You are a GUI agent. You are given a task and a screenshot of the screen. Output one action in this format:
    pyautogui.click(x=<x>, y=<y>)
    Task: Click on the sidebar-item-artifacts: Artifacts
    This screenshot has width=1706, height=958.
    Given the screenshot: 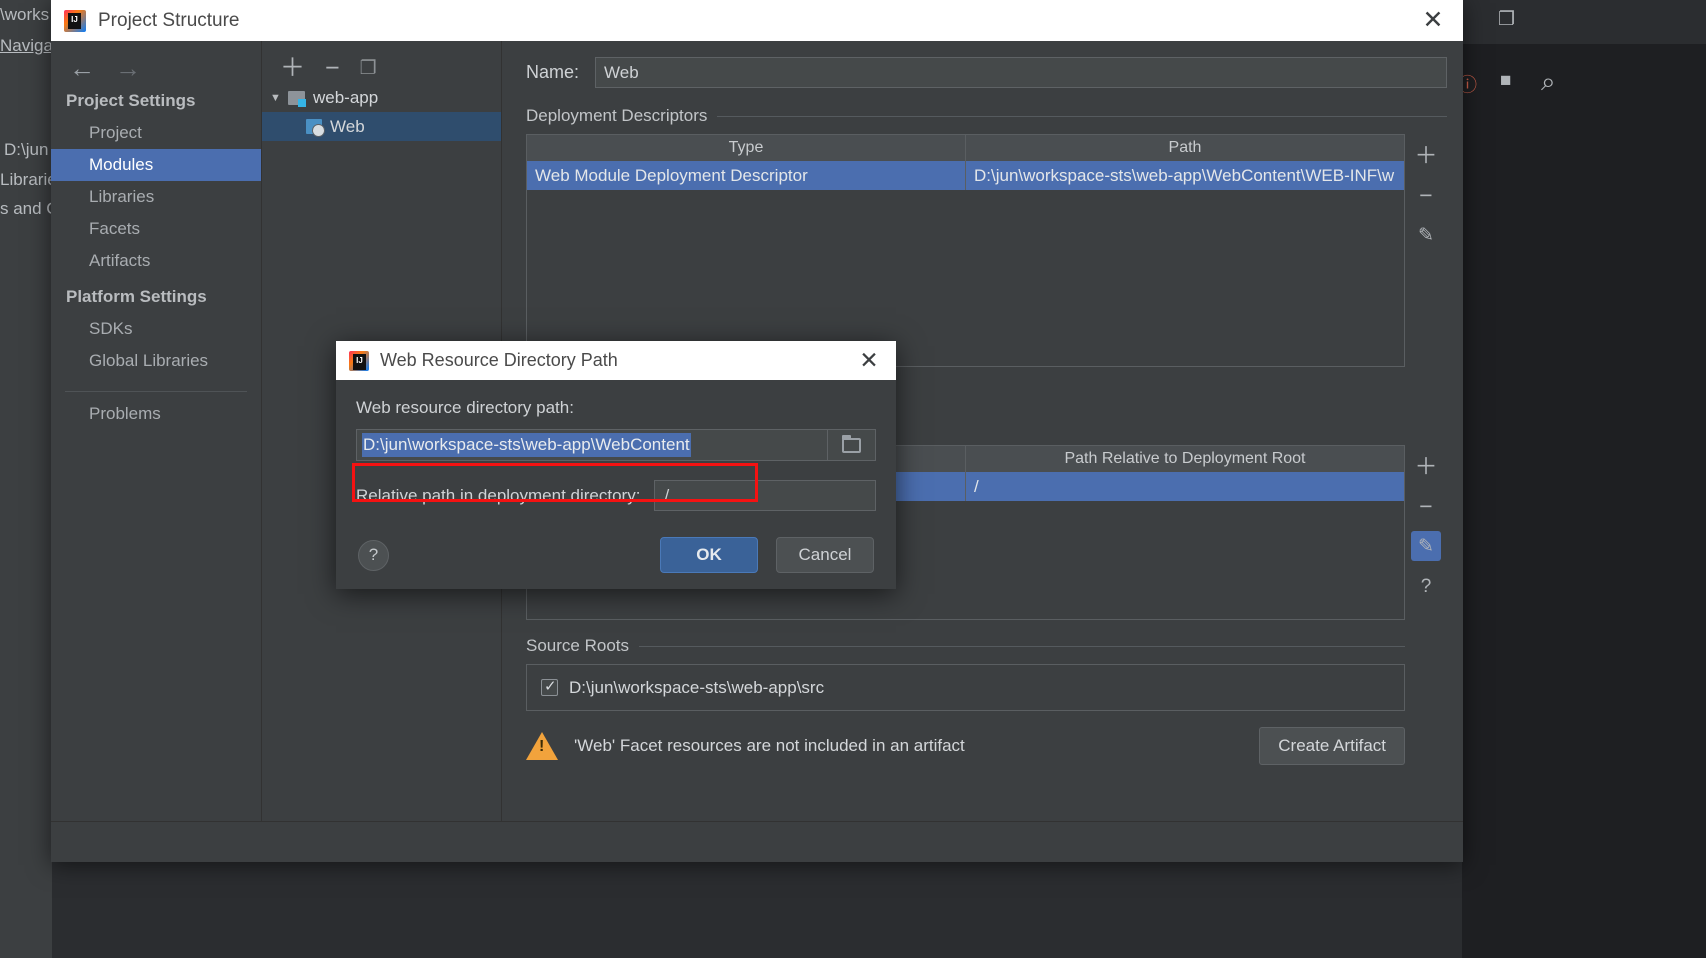 What is the action you would take?
    pyautogui.click(x=156, y=261)
    